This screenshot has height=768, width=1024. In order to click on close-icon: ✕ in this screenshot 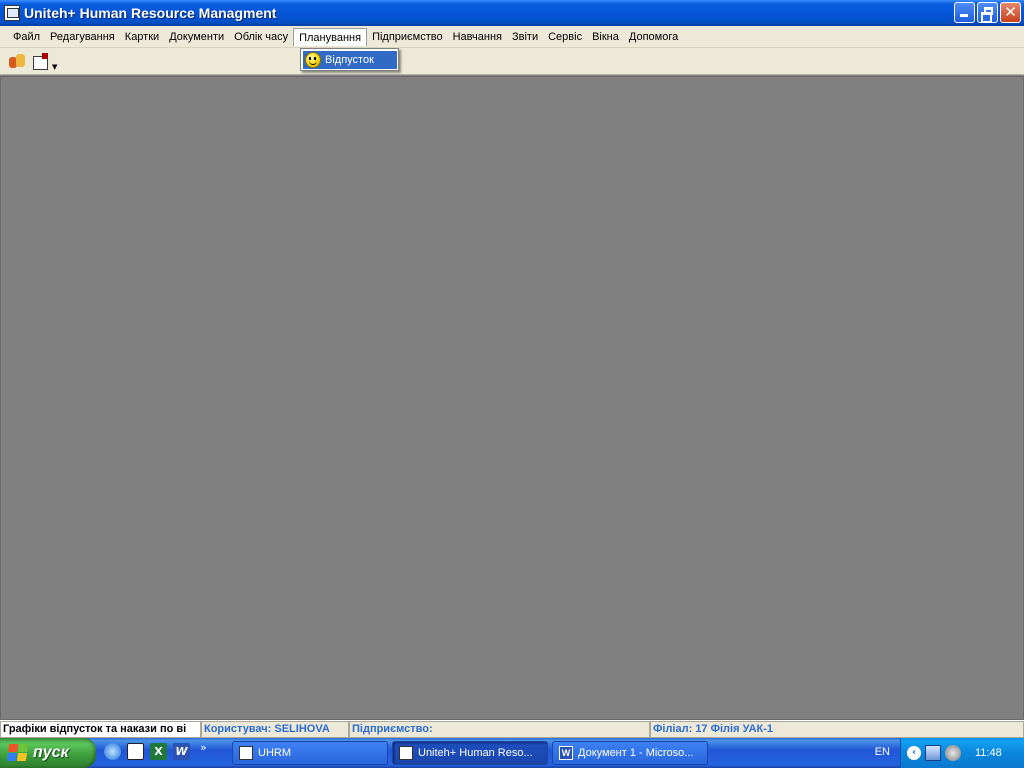, I will do `click(1010, 12)`.